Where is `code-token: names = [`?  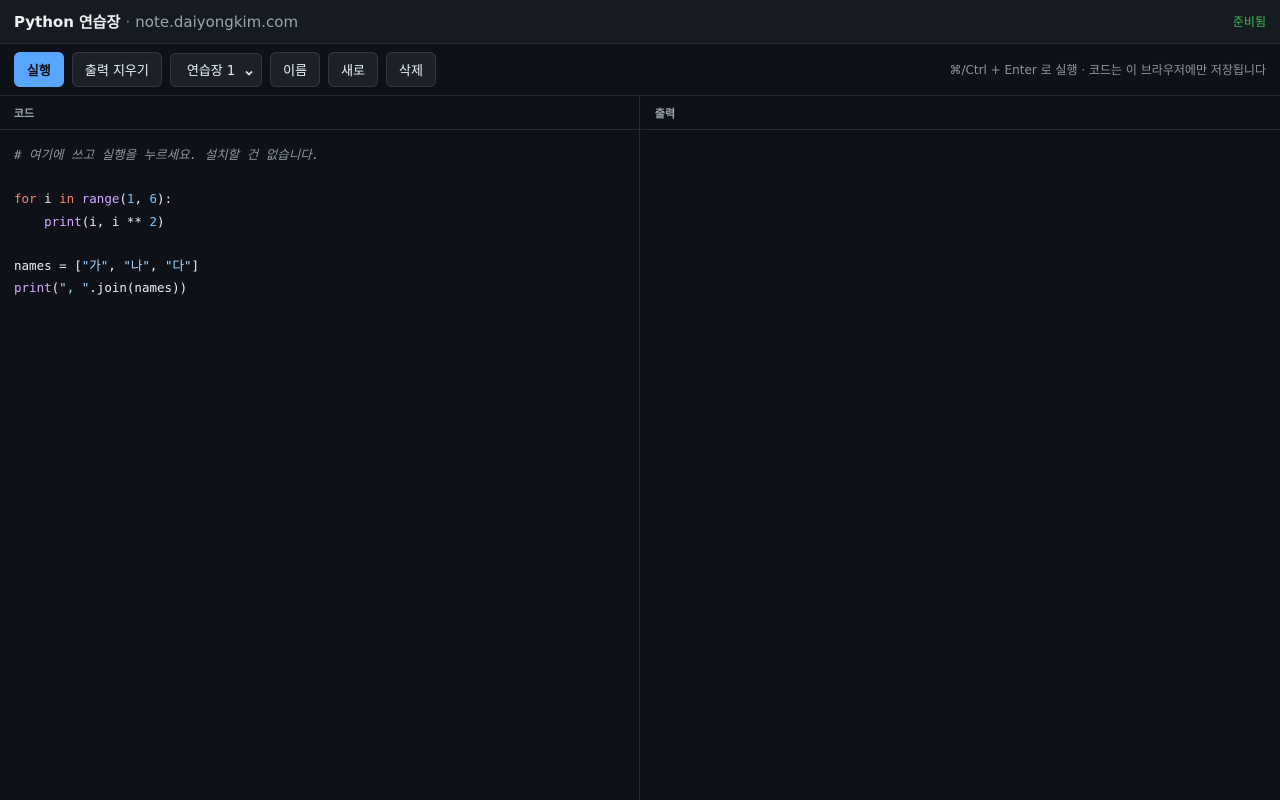 code-token: names = [ is located at coordinates (48, 265).